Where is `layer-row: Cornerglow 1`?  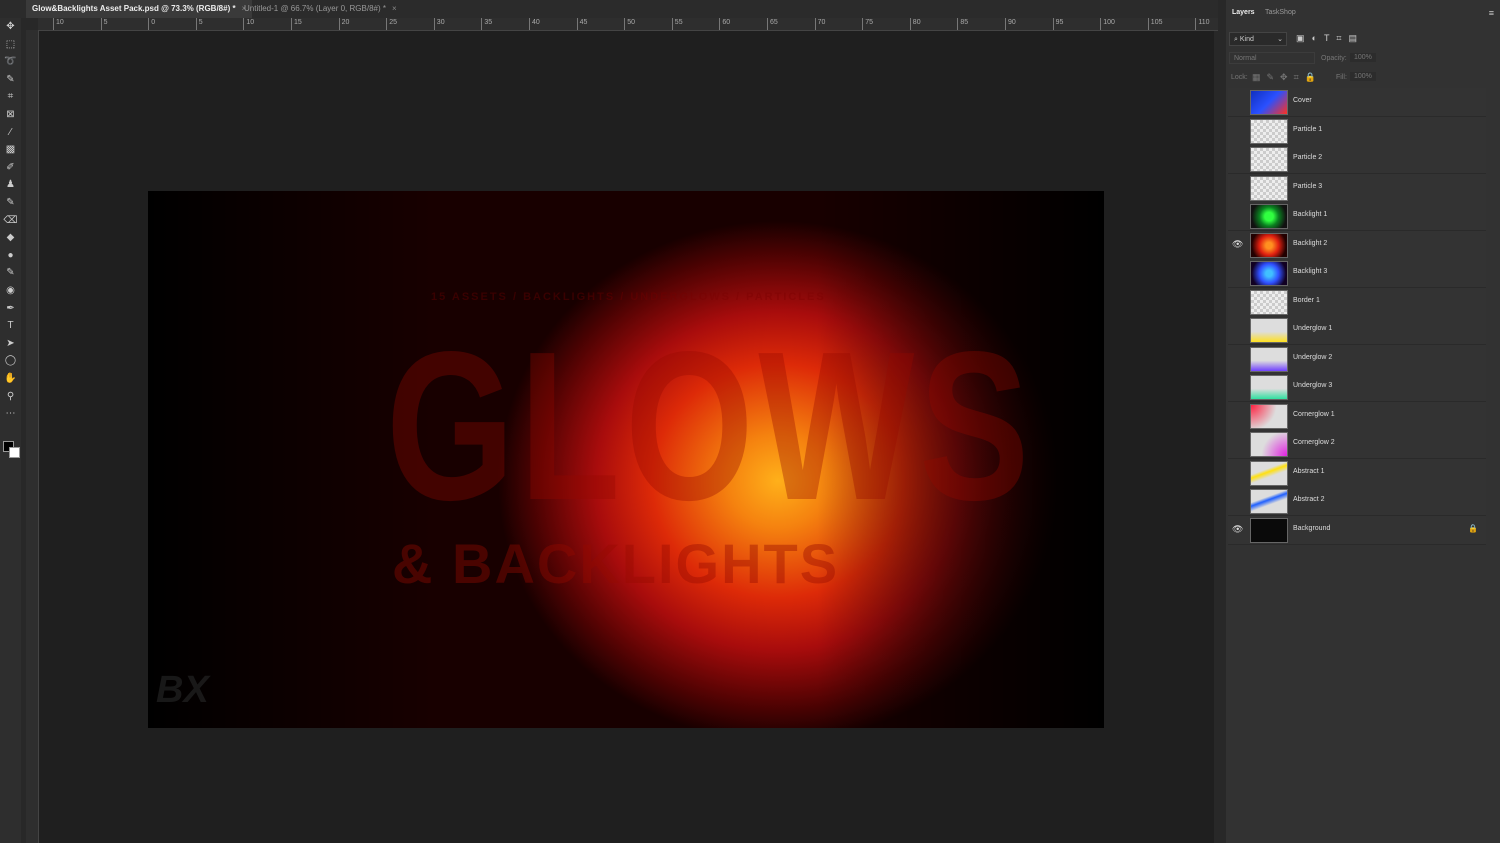
layer-row: Cornerglow 1 is located at coordinates (1357, 416).